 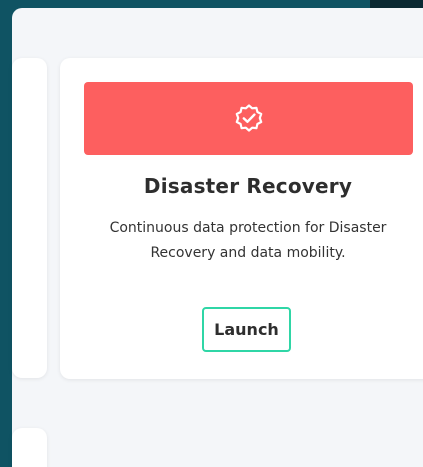 What do you see at coordinates (248, 253) in the screenshot?
I see `card-description-line-2: Recovery and data mobility.` at bounding box center [248, 253].